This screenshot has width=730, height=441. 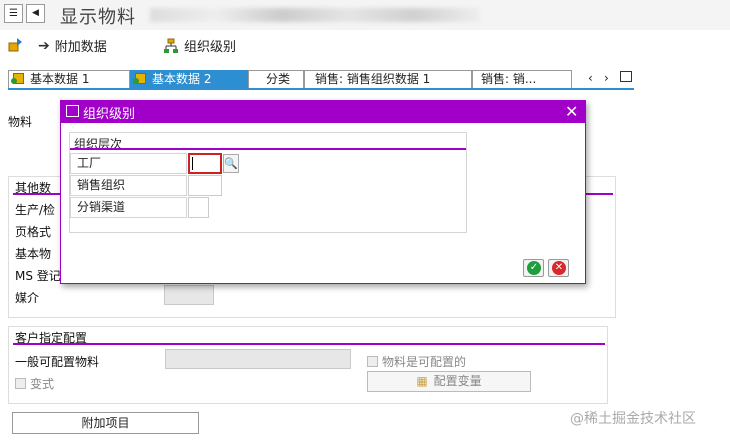 What do you see at coordinates (189, 295) in the screenshot?
I see `media-field` at bounding box center [189, 295].